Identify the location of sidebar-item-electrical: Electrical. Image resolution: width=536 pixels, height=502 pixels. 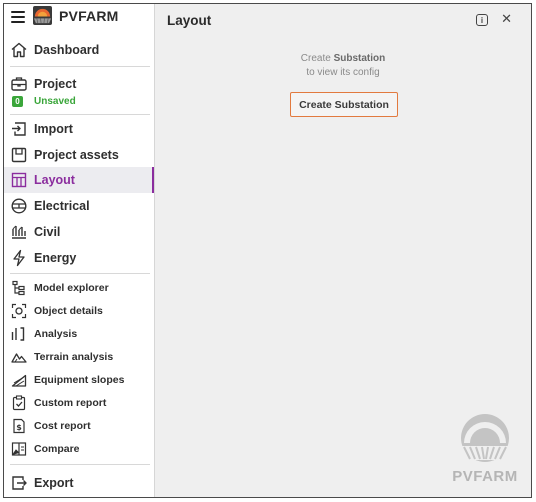
(79, 206).